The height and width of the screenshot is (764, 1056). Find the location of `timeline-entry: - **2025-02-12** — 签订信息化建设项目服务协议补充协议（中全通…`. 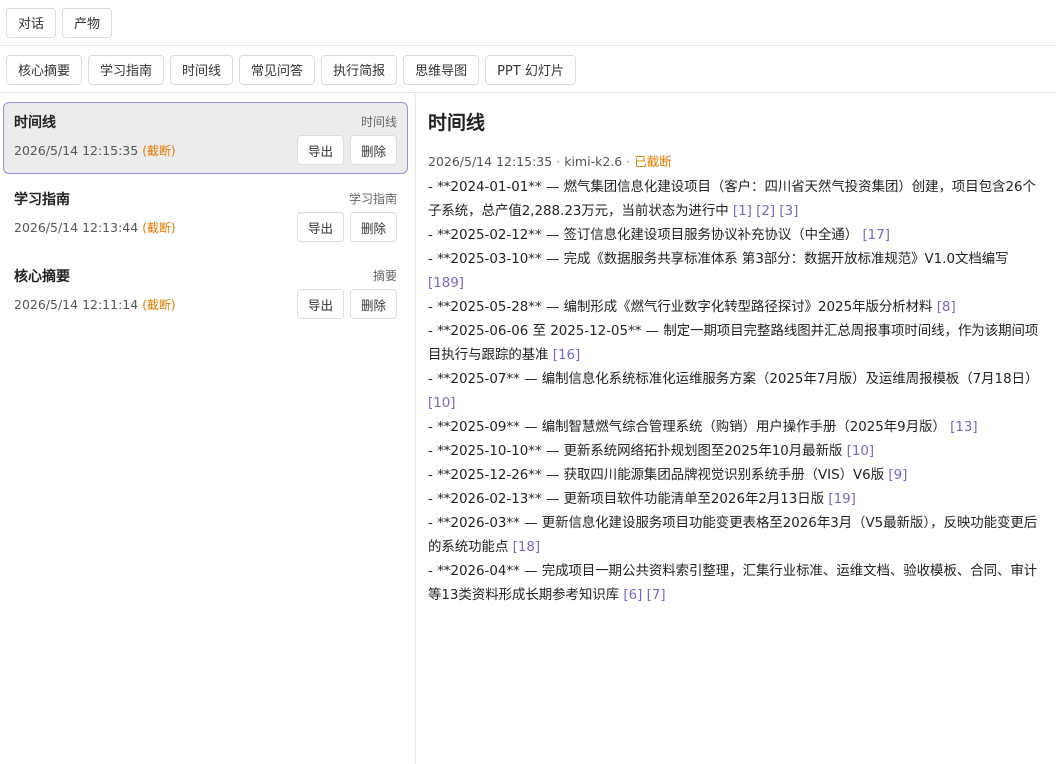

timeline-entry: - **2025-02-12** — 签订信息化建设项目服务协议补充协议（中全通… is located at coordinates (734, 236).